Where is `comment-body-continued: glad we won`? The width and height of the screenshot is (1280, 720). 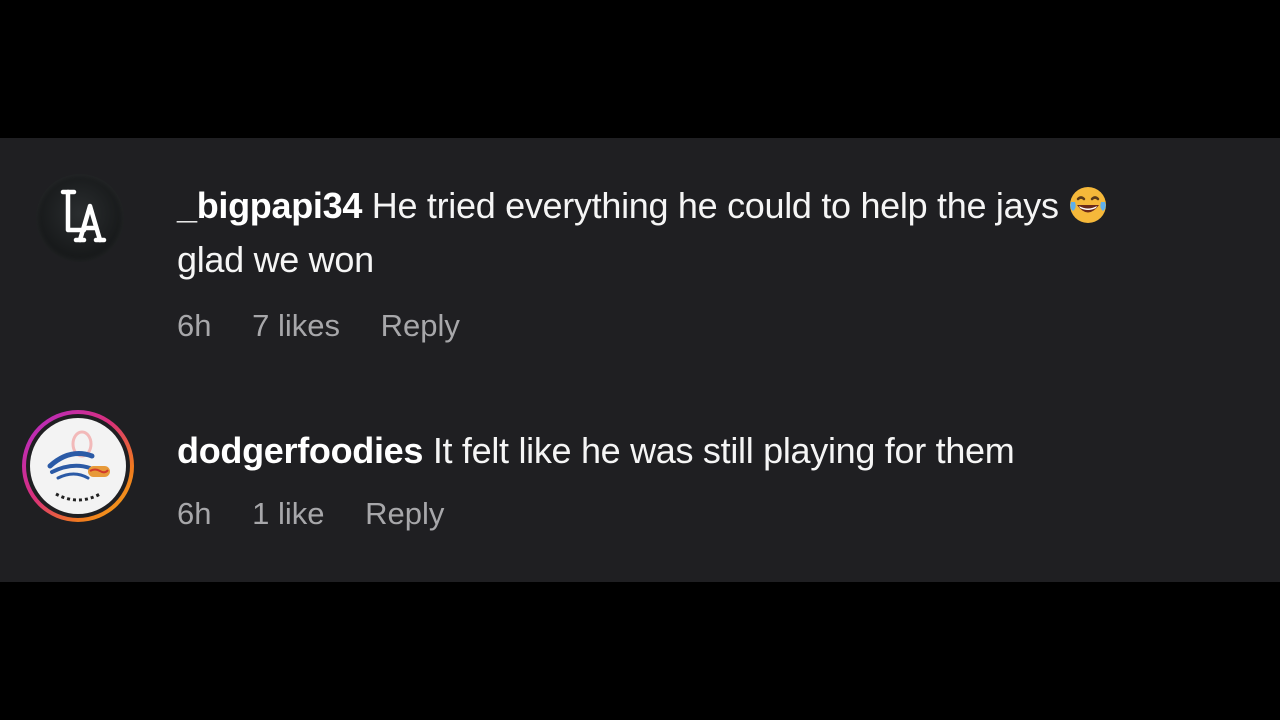 comment-body-continued: glad we won is located at coordinates (275, 259).